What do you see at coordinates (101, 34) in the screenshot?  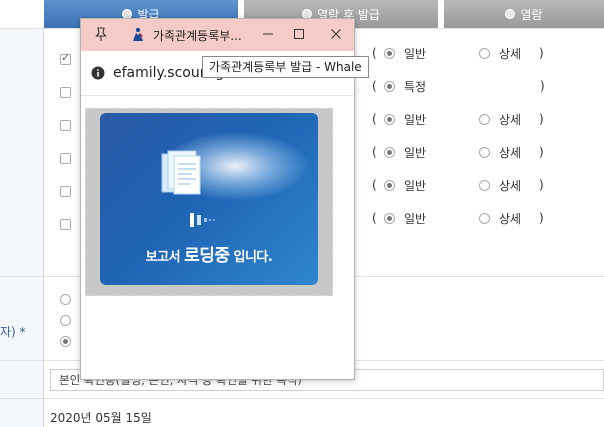 I see `pin-icon` at bounding box center [101, 34].